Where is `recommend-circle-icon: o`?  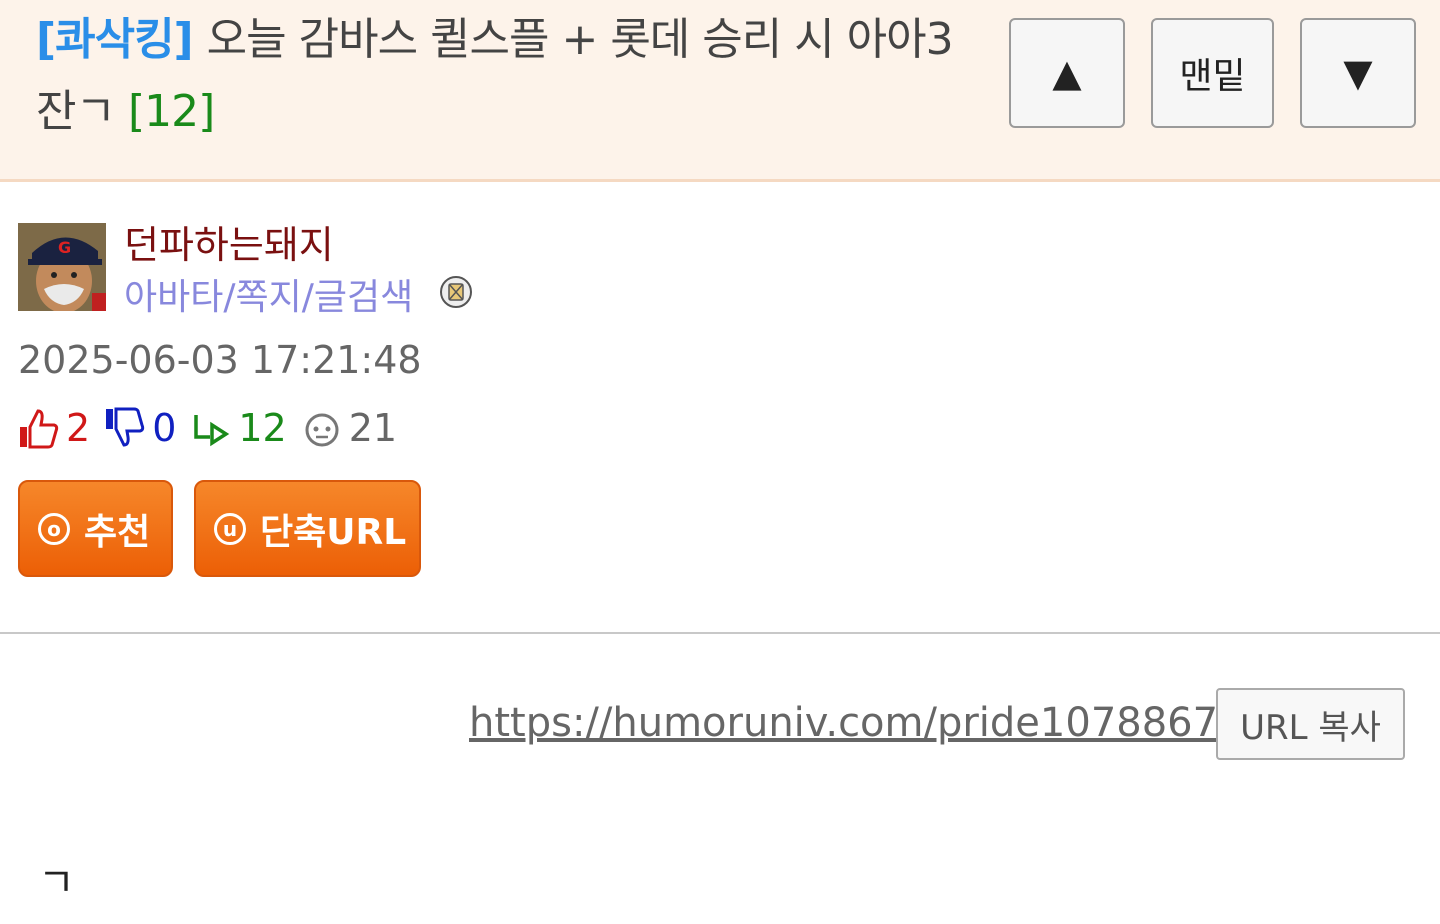 recommend-circle-icon: o is located at coordinates (54, 528).